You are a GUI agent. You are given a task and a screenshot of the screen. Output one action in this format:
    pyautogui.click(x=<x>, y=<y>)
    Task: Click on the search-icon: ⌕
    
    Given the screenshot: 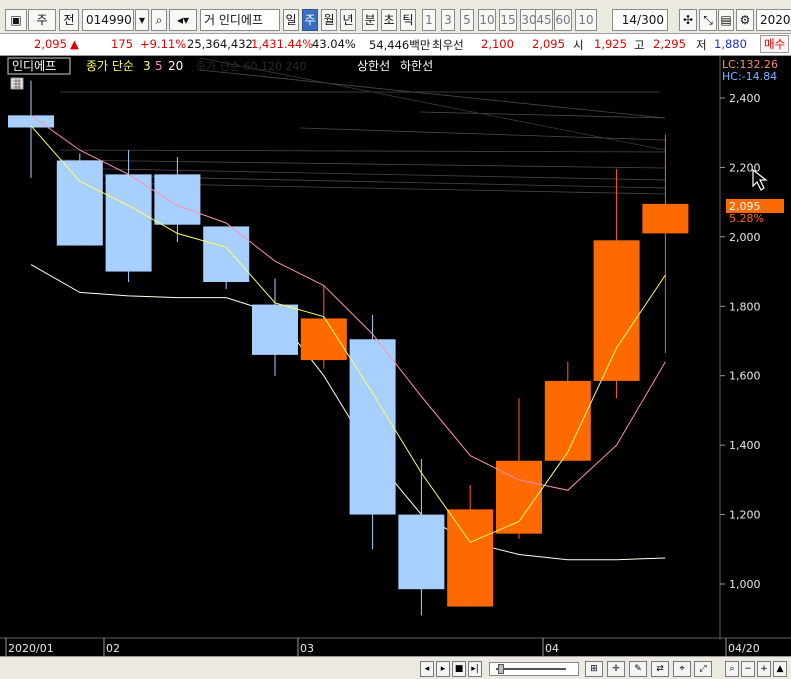 What is the action you would take?
    pyautogui.click(x=159, y=20)
    